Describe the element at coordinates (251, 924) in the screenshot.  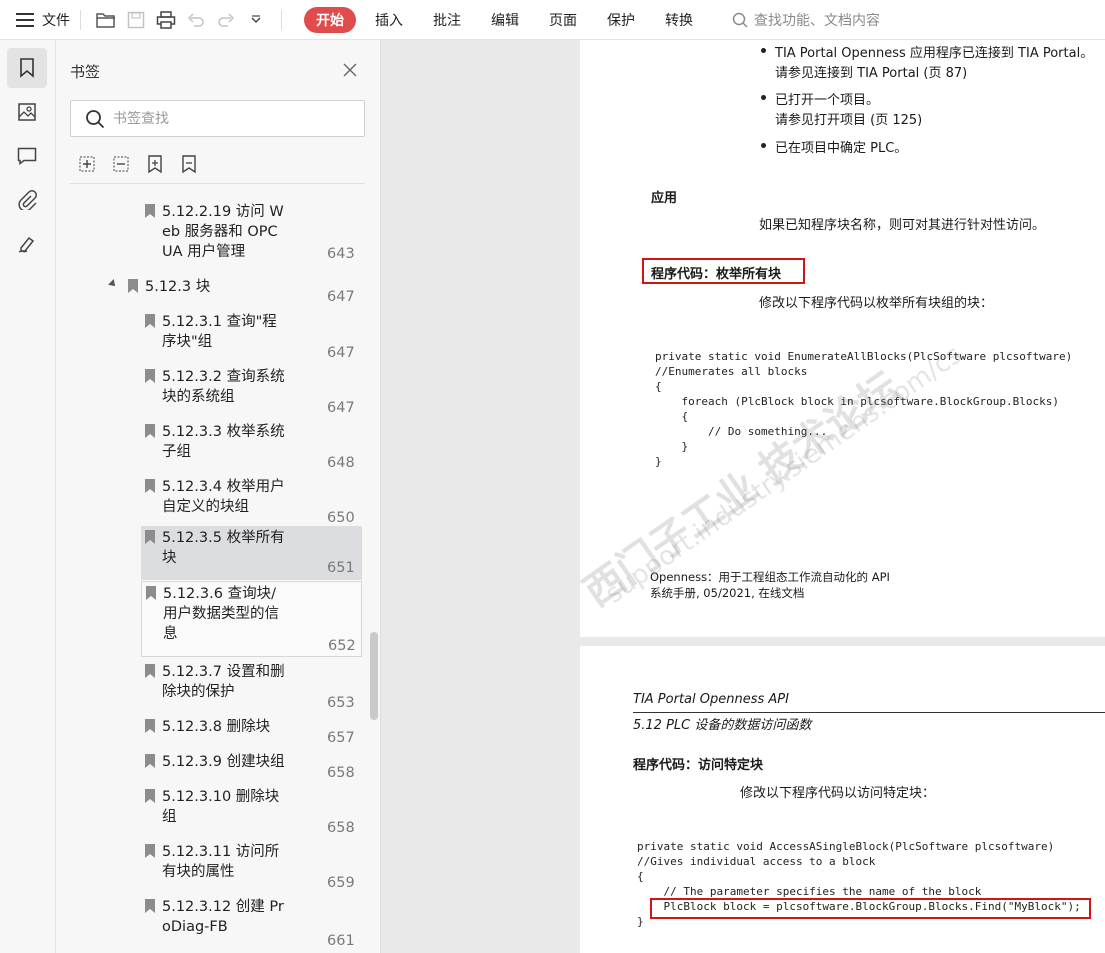
I see `bookmark-item: 5.12.3.12 创建 Pr oDiag-FB 661` at that location.